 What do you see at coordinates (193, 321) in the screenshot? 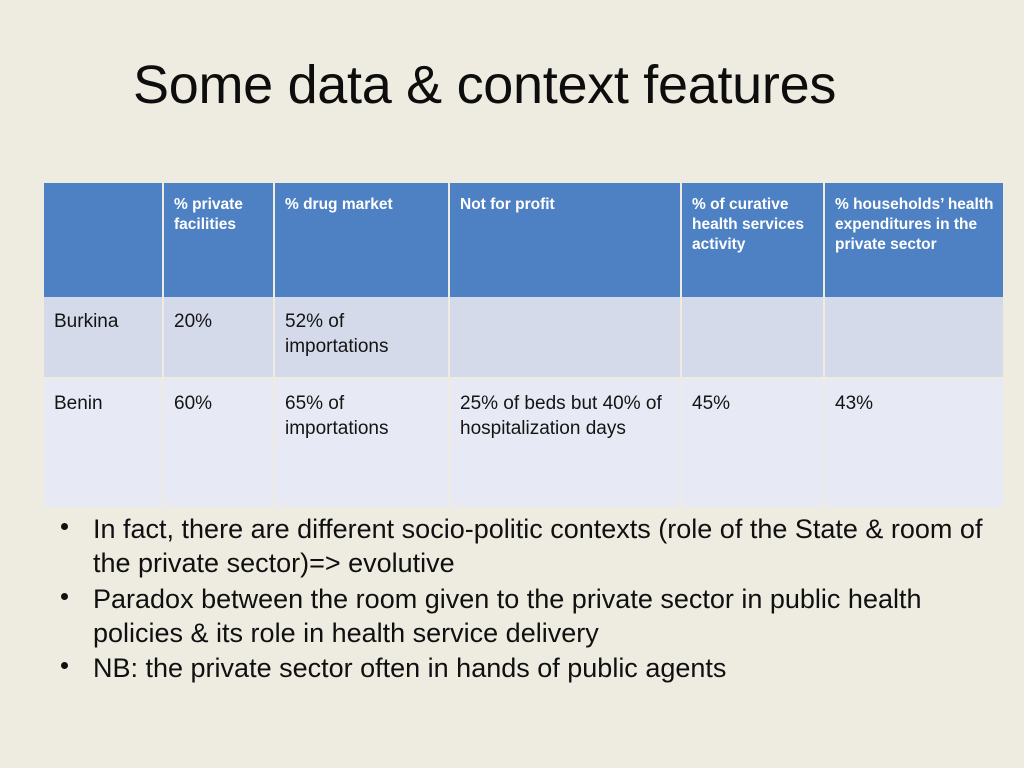
I see `cell-private-facilities-value: 20%` at bounding box center [193, 321].